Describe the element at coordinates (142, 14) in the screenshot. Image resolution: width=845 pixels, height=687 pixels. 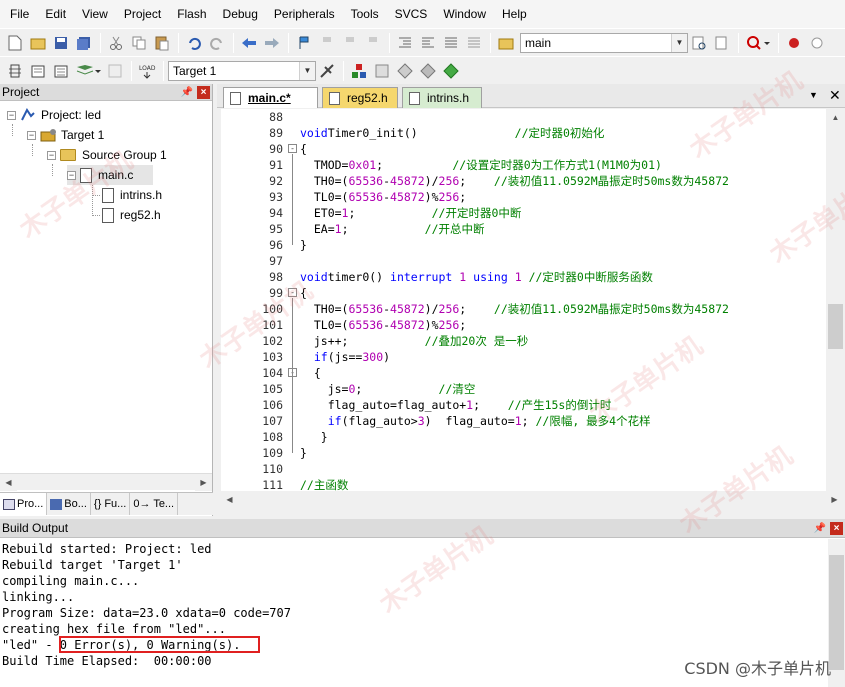
I see `menu-item-project: Project` at that location.